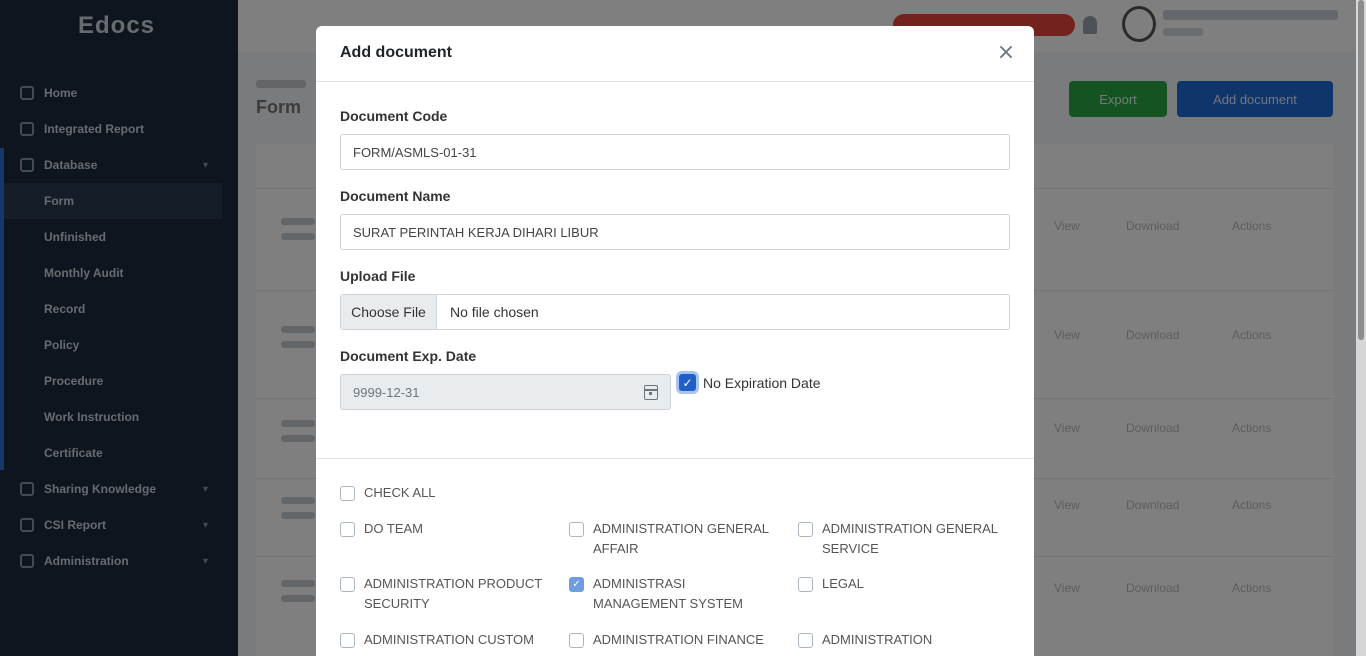 This screenshot has height=656, width=1366. I want to click on department-label: ADMINISTRASI MANAGEMENT SYSTEM, so click(668, 593).